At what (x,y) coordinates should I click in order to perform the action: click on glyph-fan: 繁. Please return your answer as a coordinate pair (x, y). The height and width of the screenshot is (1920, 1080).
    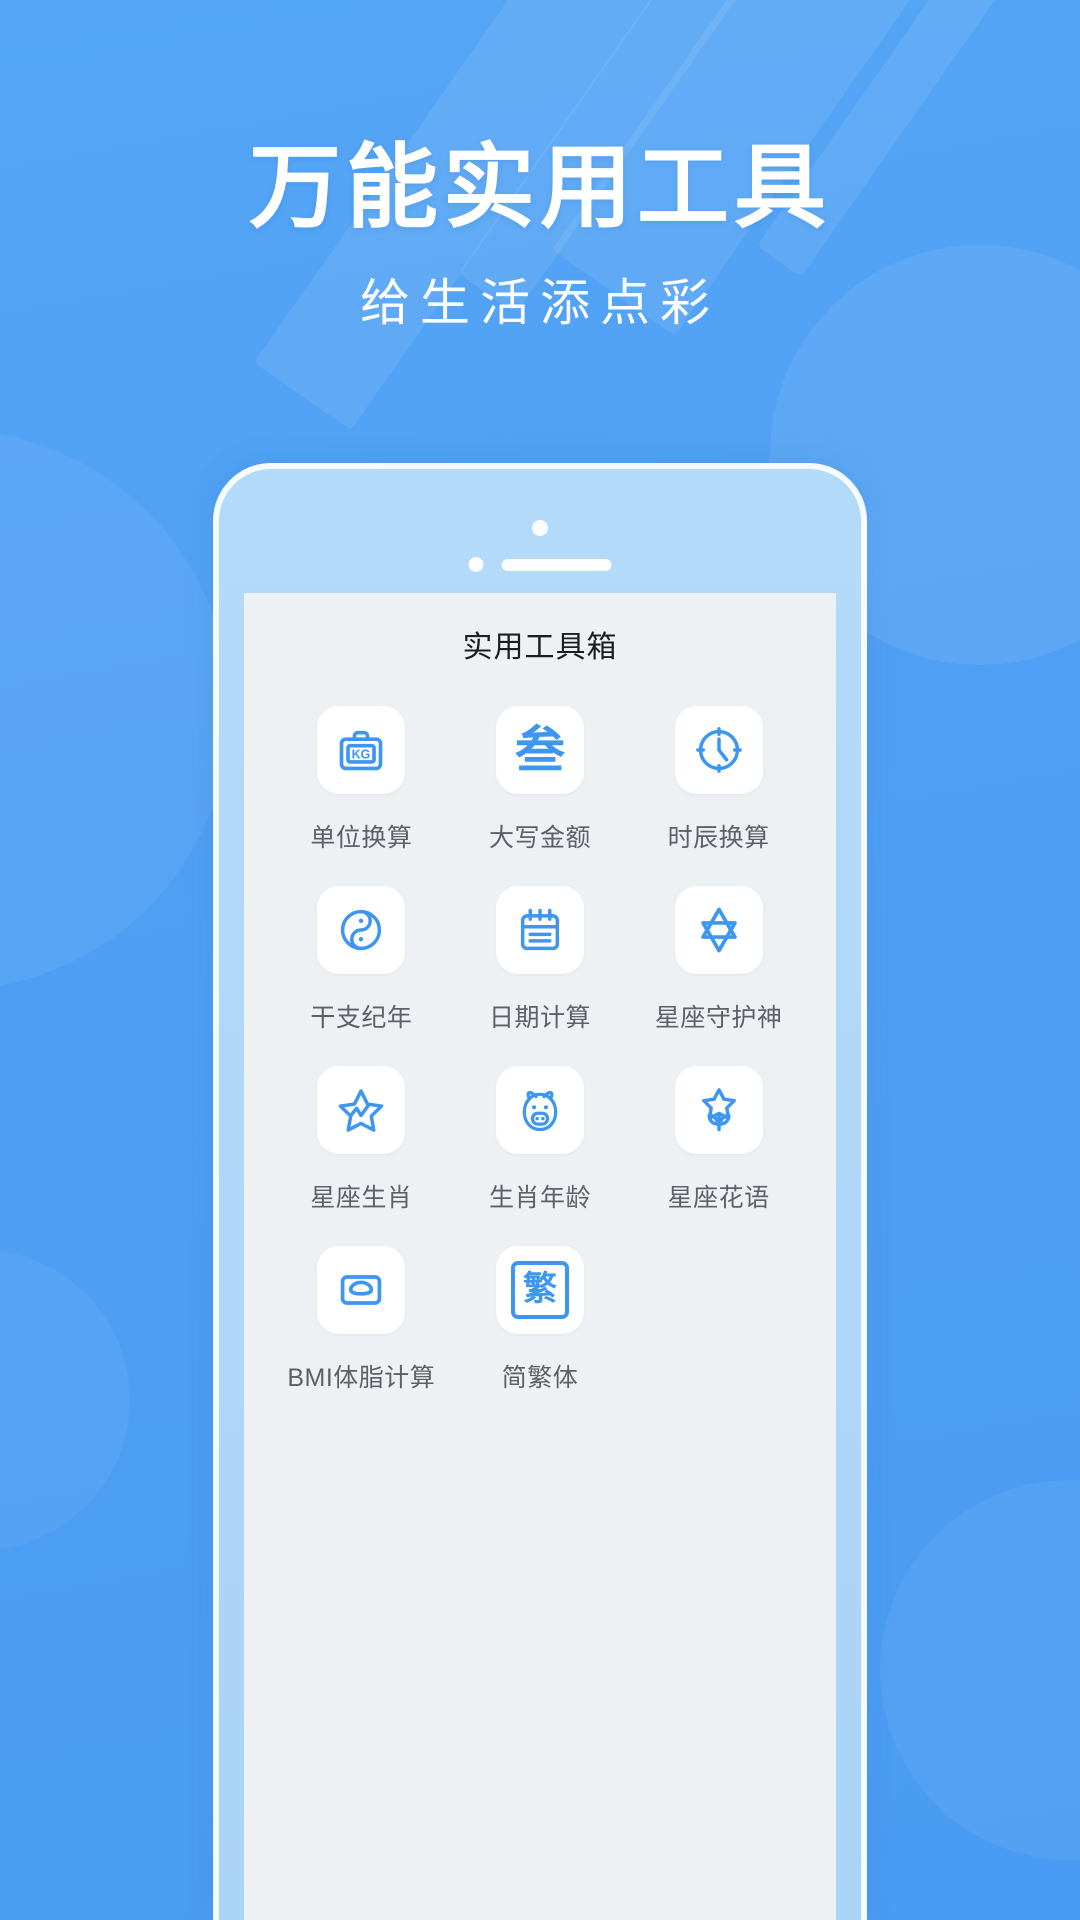
    Looking at the image, I should click on (539, 1290).